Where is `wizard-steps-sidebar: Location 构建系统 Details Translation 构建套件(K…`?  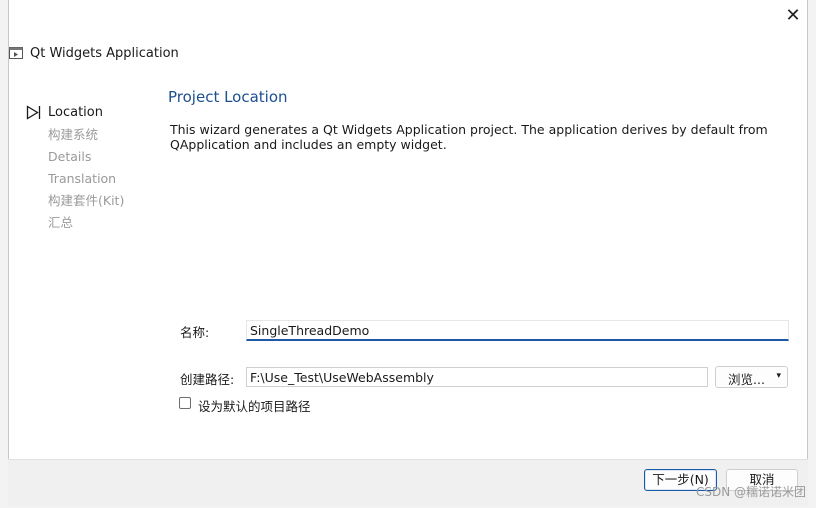
wizard-steps-sidebar: Location 构建系统 Details Translation 构建套件(K… is located at coordinates (74, 169).